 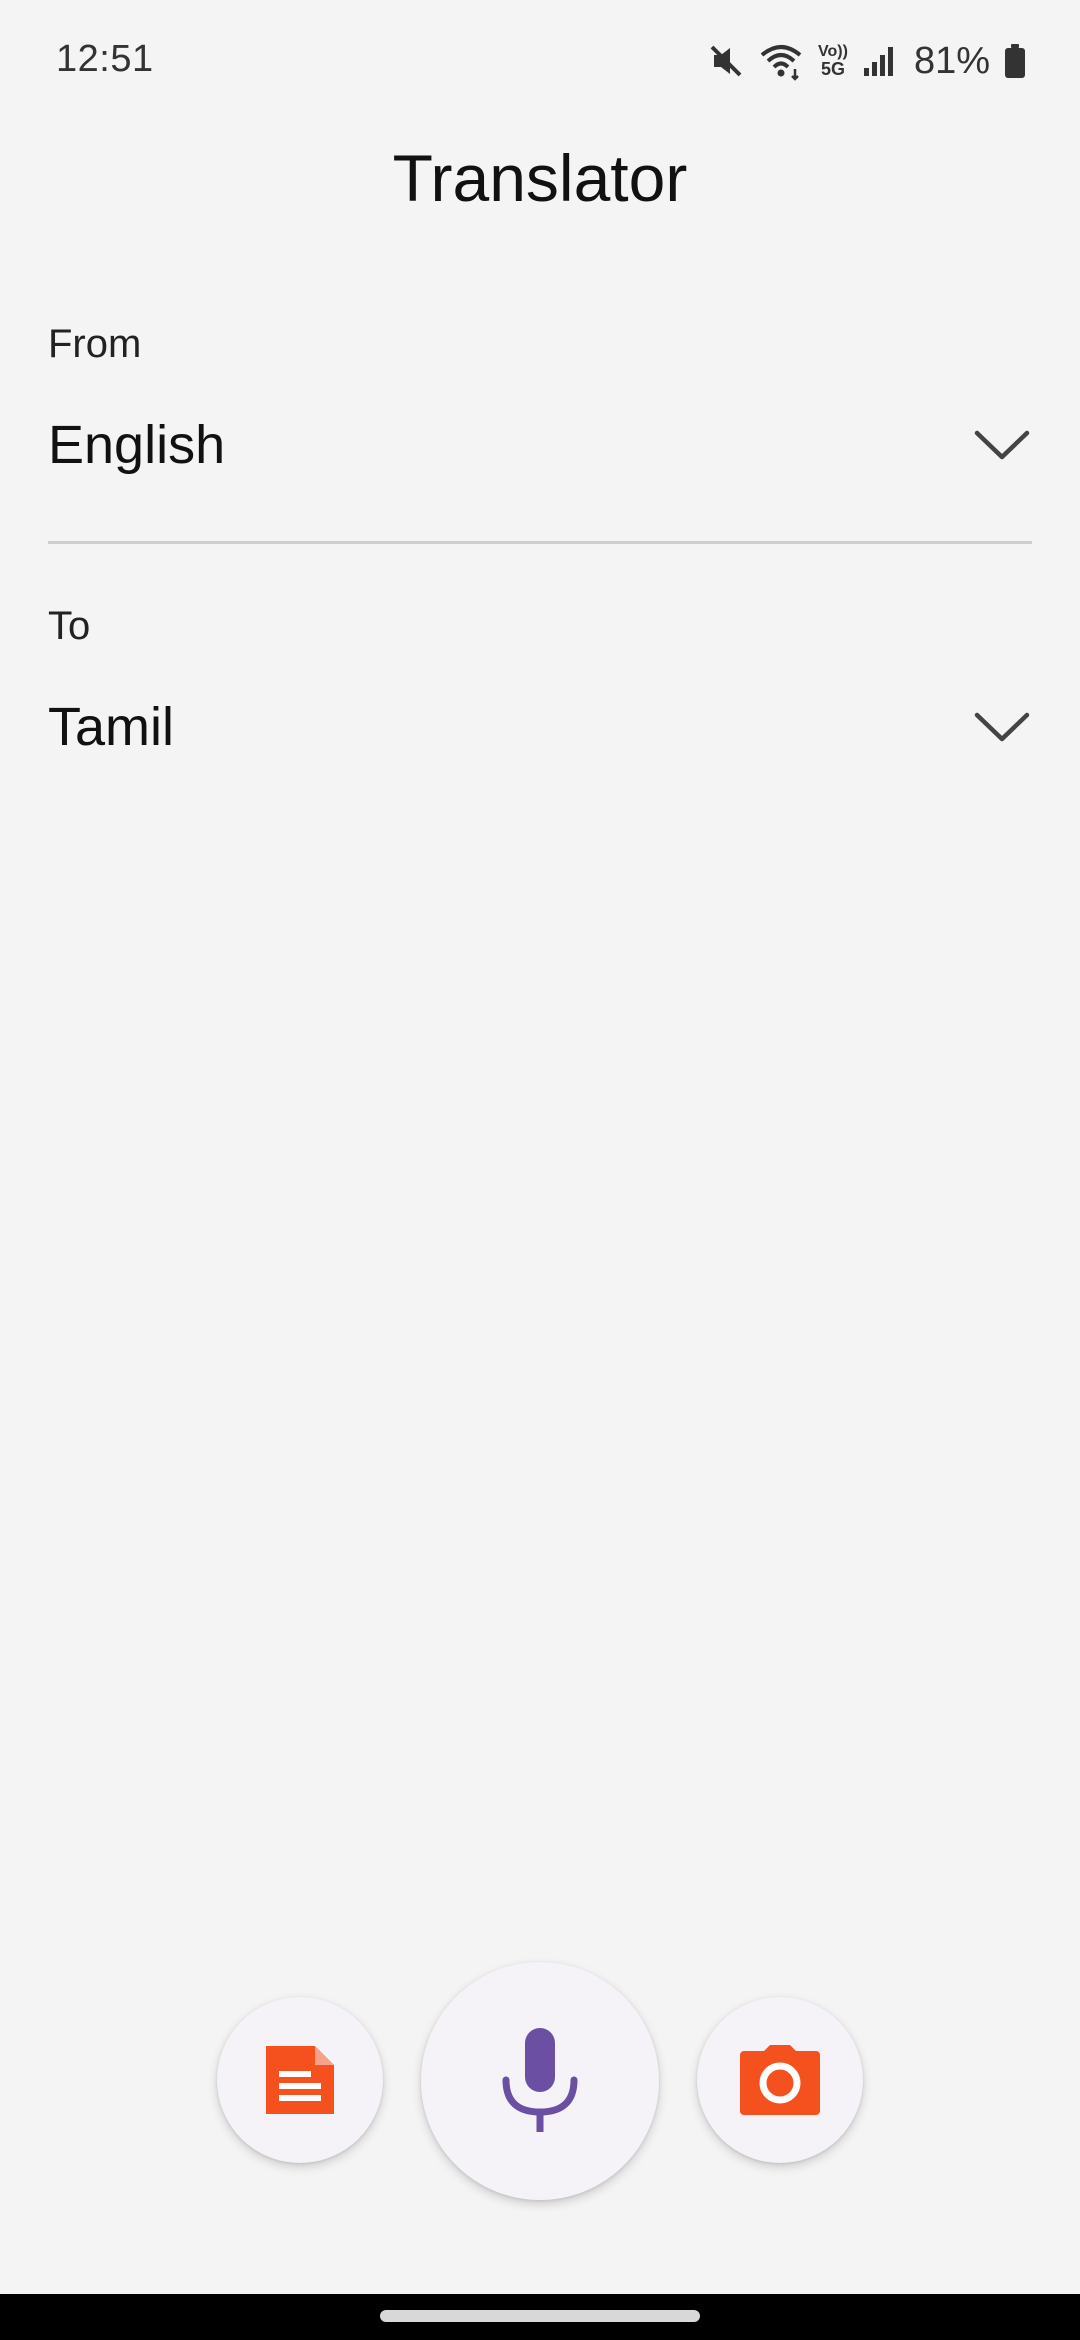 I want to click on document-icon, so click(x=300, y=2080).